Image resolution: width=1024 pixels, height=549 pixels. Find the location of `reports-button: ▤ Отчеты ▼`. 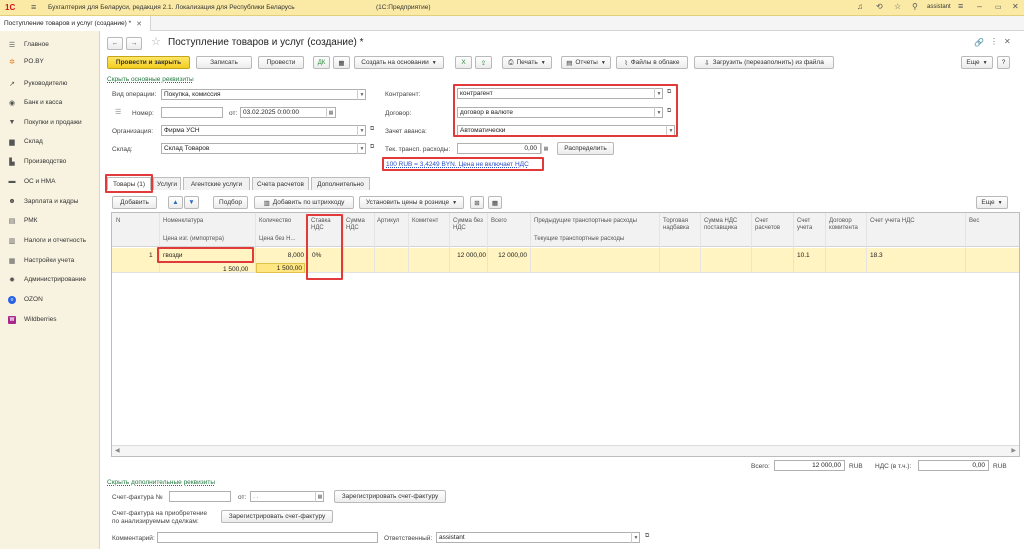

reports-button: ▤ Отчеты ▼ is located at coordinates (586, 62).